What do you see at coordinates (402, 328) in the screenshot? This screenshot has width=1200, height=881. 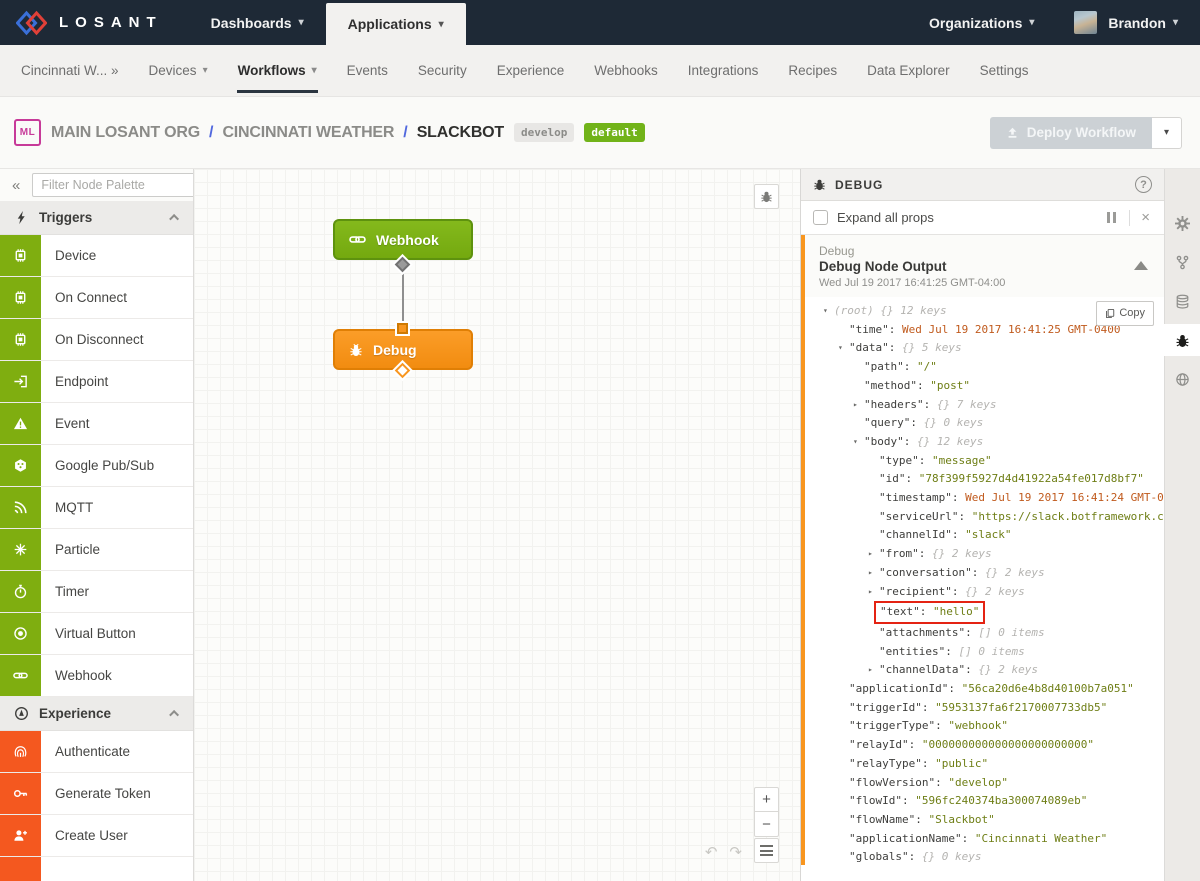 I see `debug-input-port` at bounding box center [402, 328].